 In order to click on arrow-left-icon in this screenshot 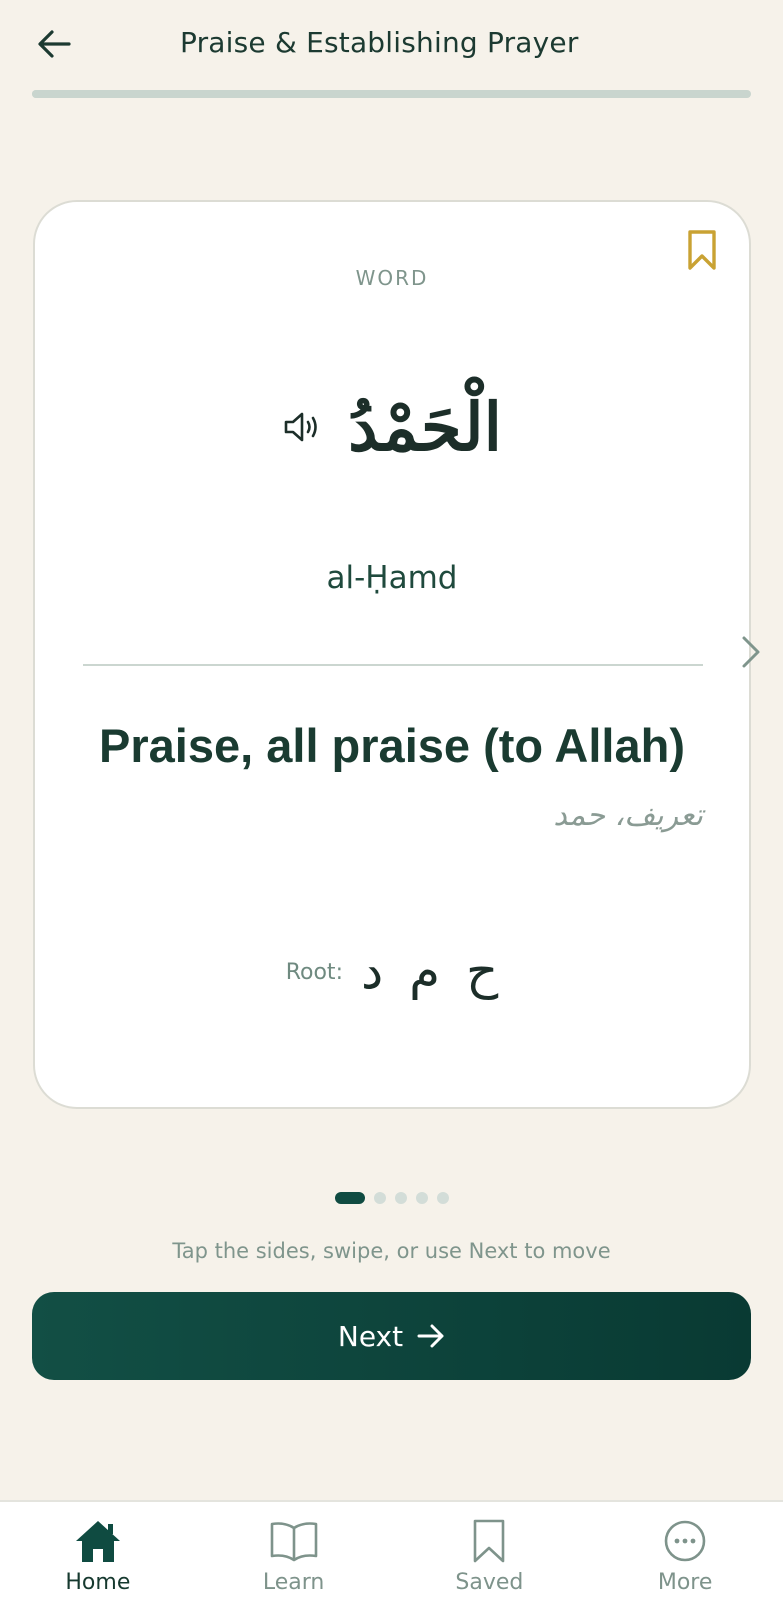, I will do `click(54, 44)`.